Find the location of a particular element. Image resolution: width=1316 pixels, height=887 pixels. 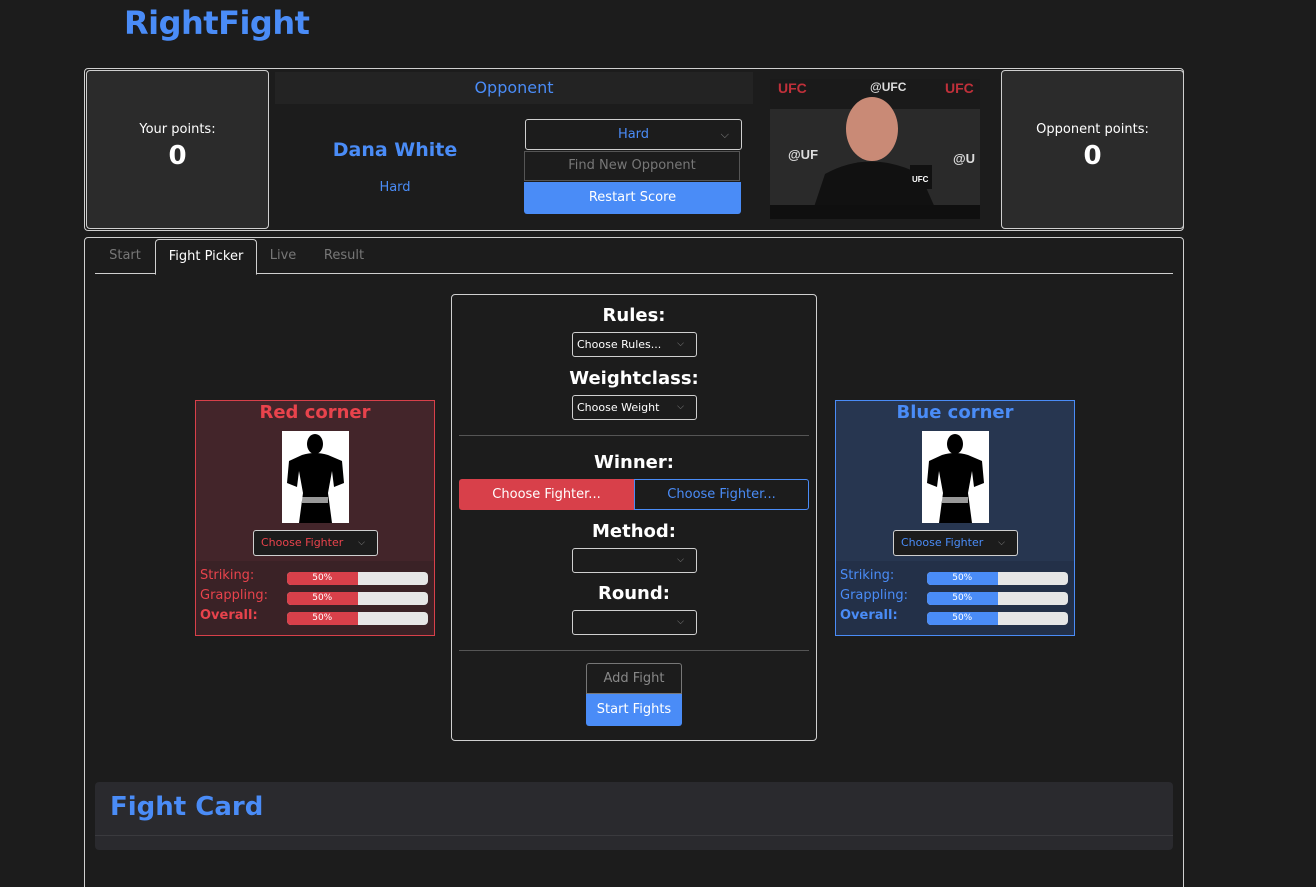

weightclass-select-value: Choose Weight is located at coordinates (618, 407).